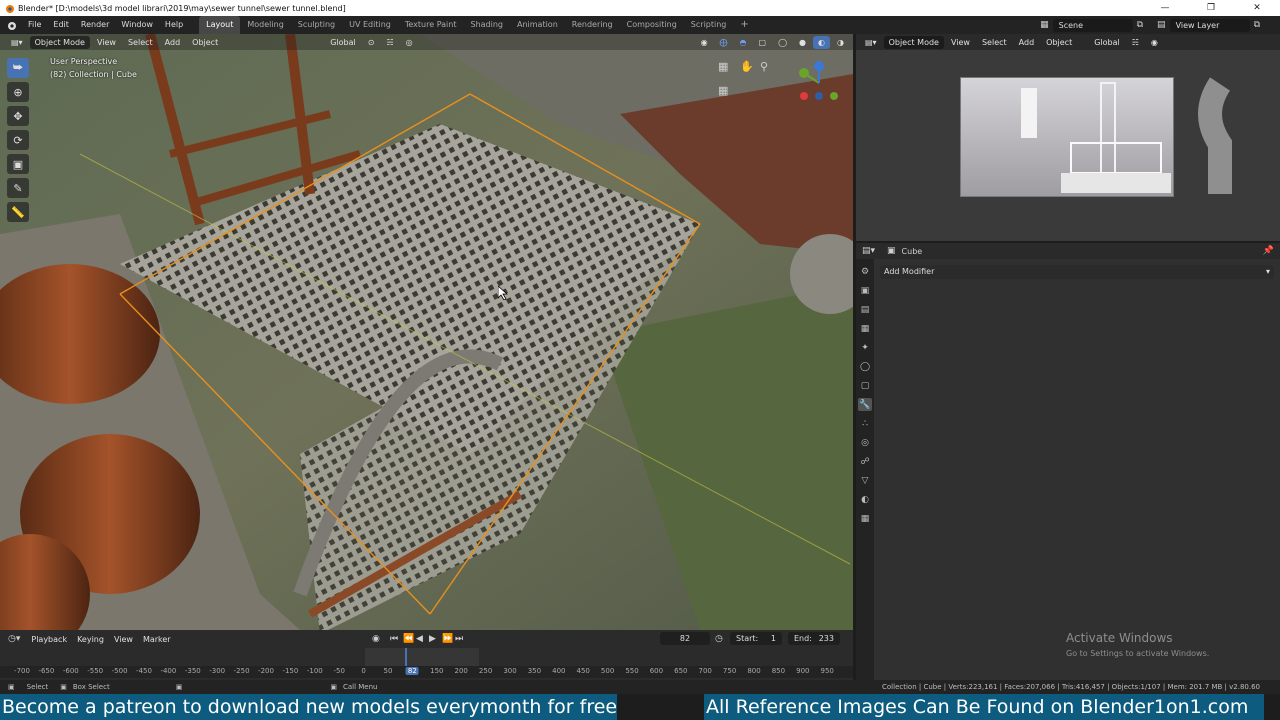  Describe the element at coordinates (865, 461) in the screenshot. I see `constraints-tab-icon: ☍` at that location.